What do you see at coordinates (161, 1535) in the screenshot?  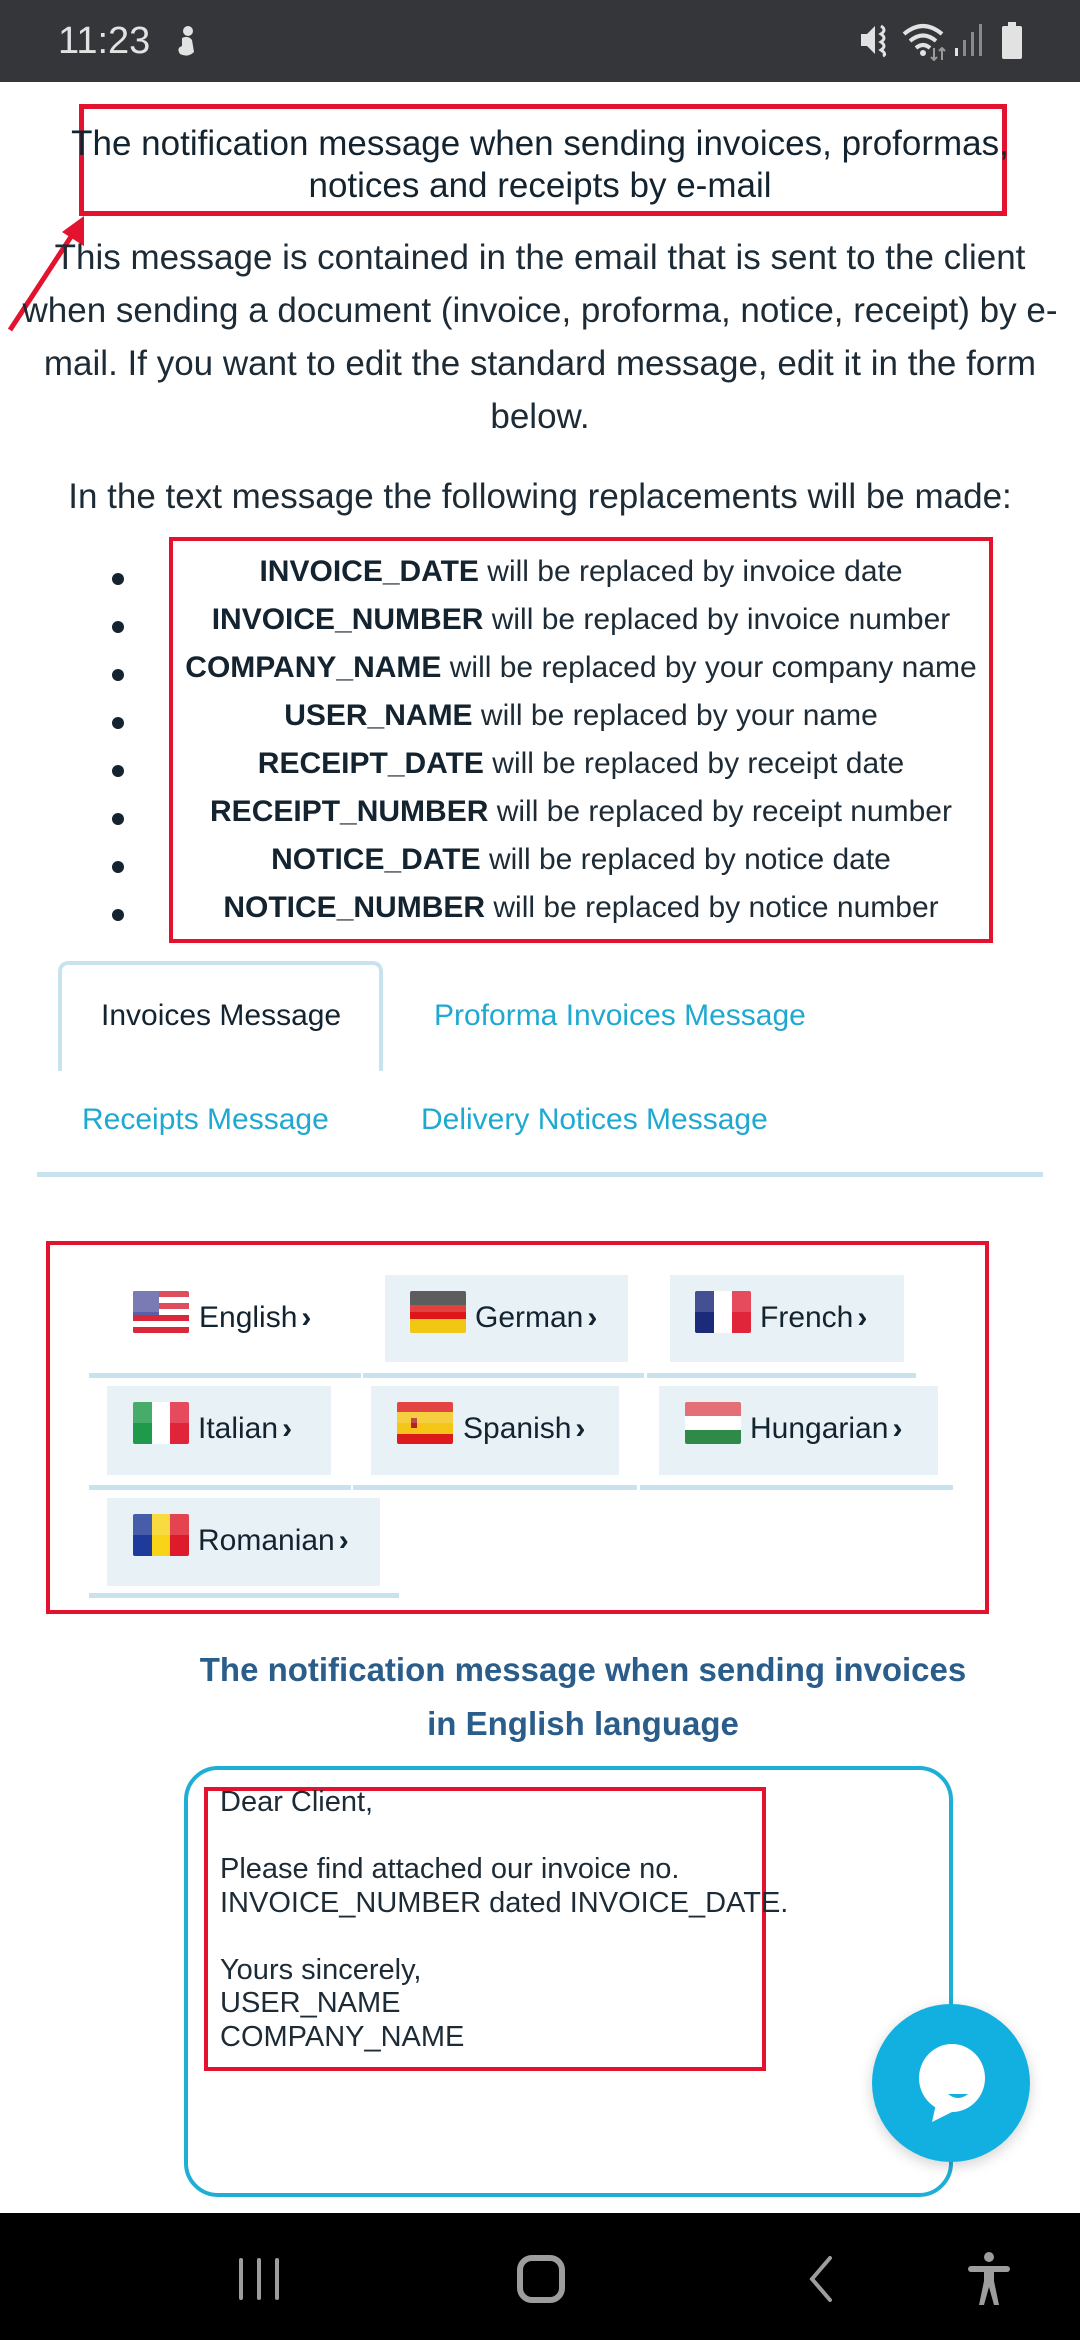 I see `romania-flag-icon` at bounding box center [161, 1535].